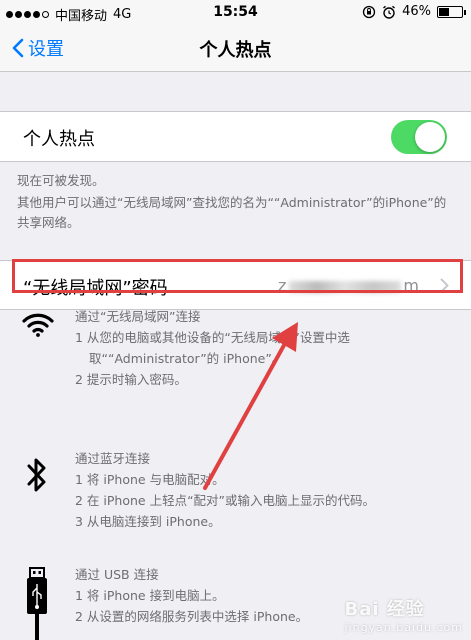 The height and width of the screenshot is (640, 471). Describe the element at coordinates (430, 137) in the screenshot. I see `toggle-knob` at that location.